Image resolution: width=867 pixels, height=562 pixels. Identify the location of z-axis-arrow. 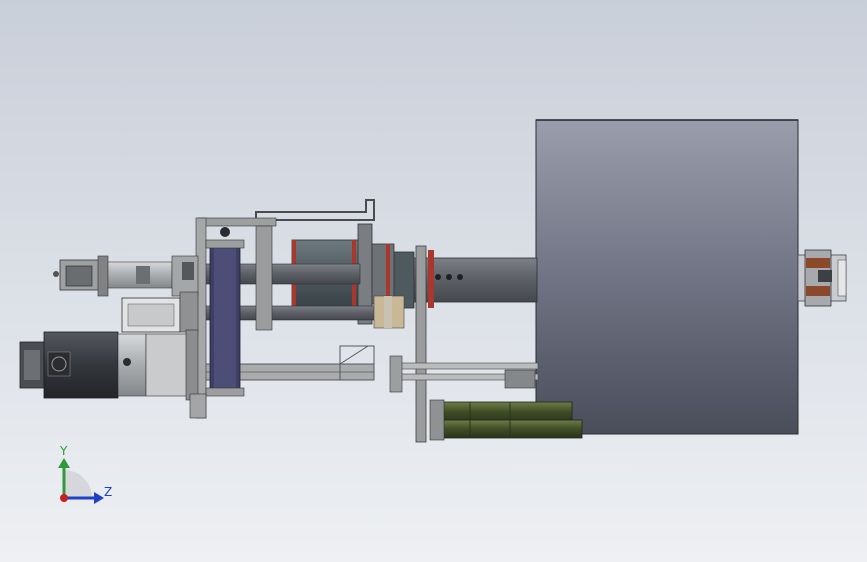
(99, 498).